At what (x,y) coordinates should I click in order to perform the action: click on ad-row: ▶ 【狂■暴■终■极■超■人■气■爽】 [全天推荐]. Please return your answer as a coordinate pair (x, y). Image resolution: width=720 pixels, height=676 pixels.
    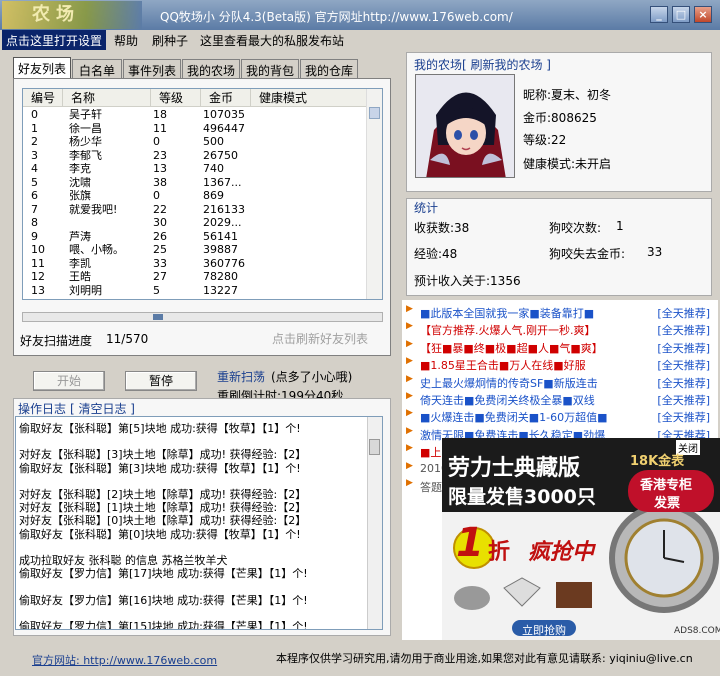
    Looking at the image, I should click on (559, 347).